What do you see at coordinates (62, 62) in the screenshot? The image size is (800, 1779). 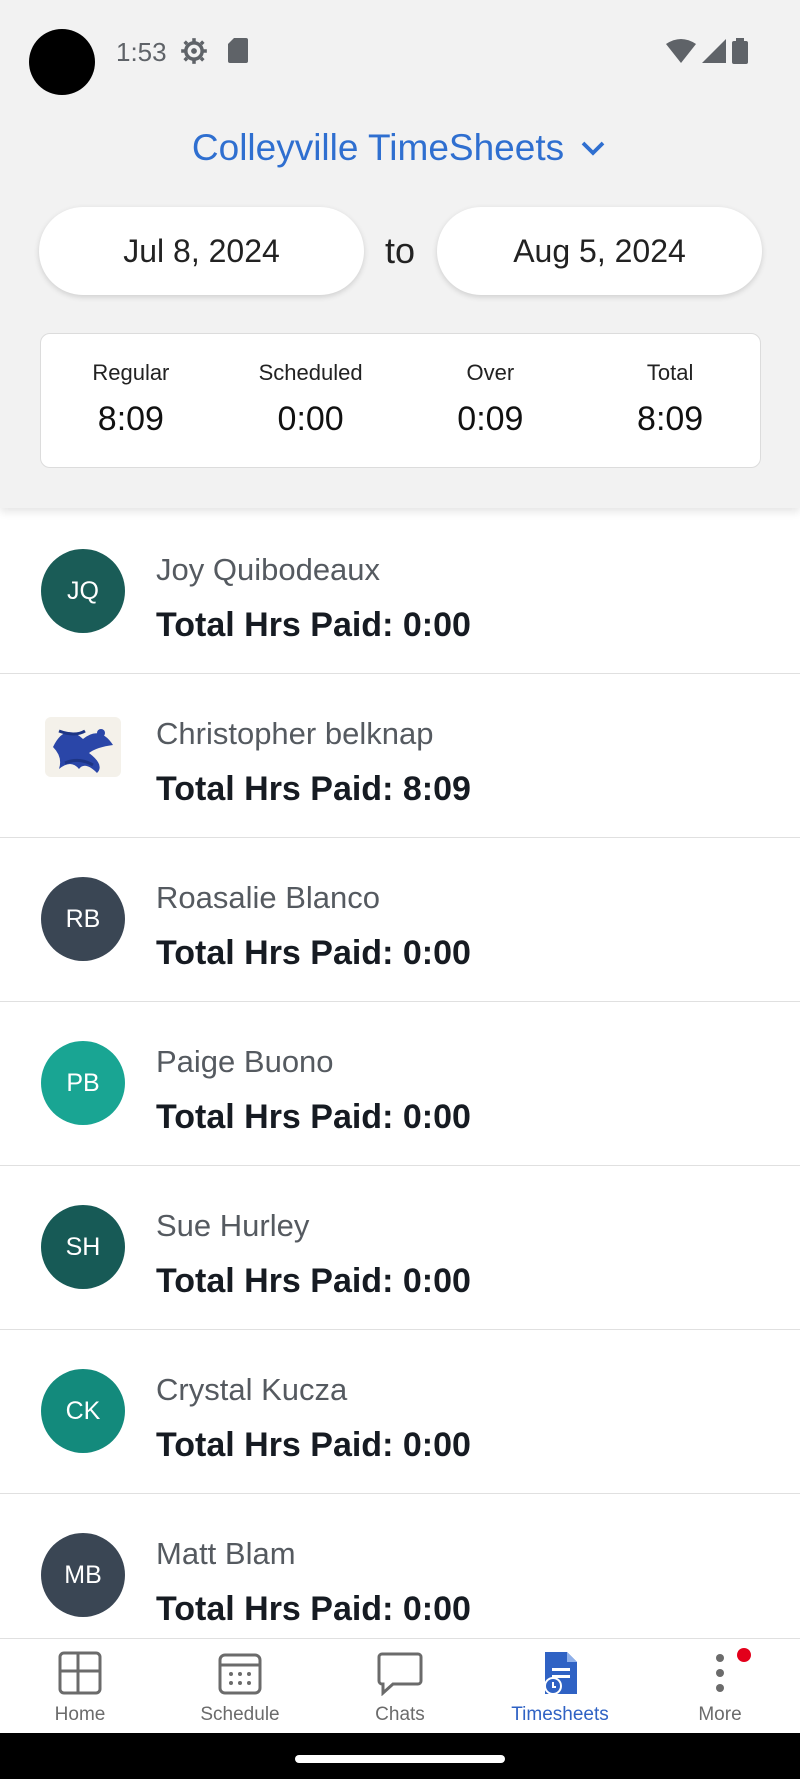 I see `camera-cutout` at bounding box center [62, 62].